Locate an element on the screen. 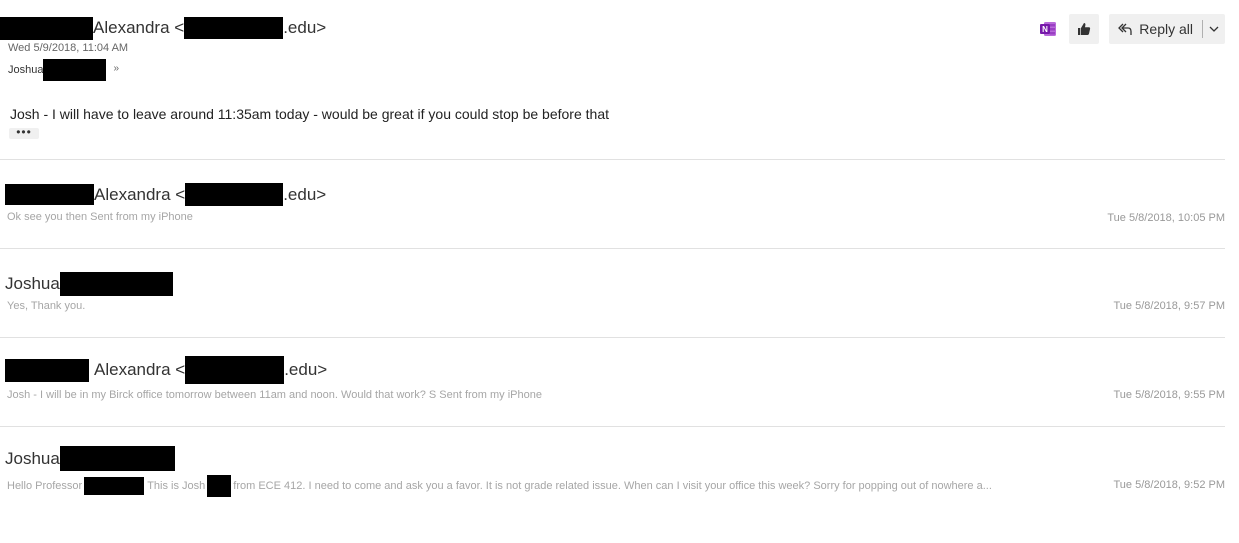 This screenshot has height=543, width=1239. message-actions: N Reply all is located at coordinates (1131, 29).